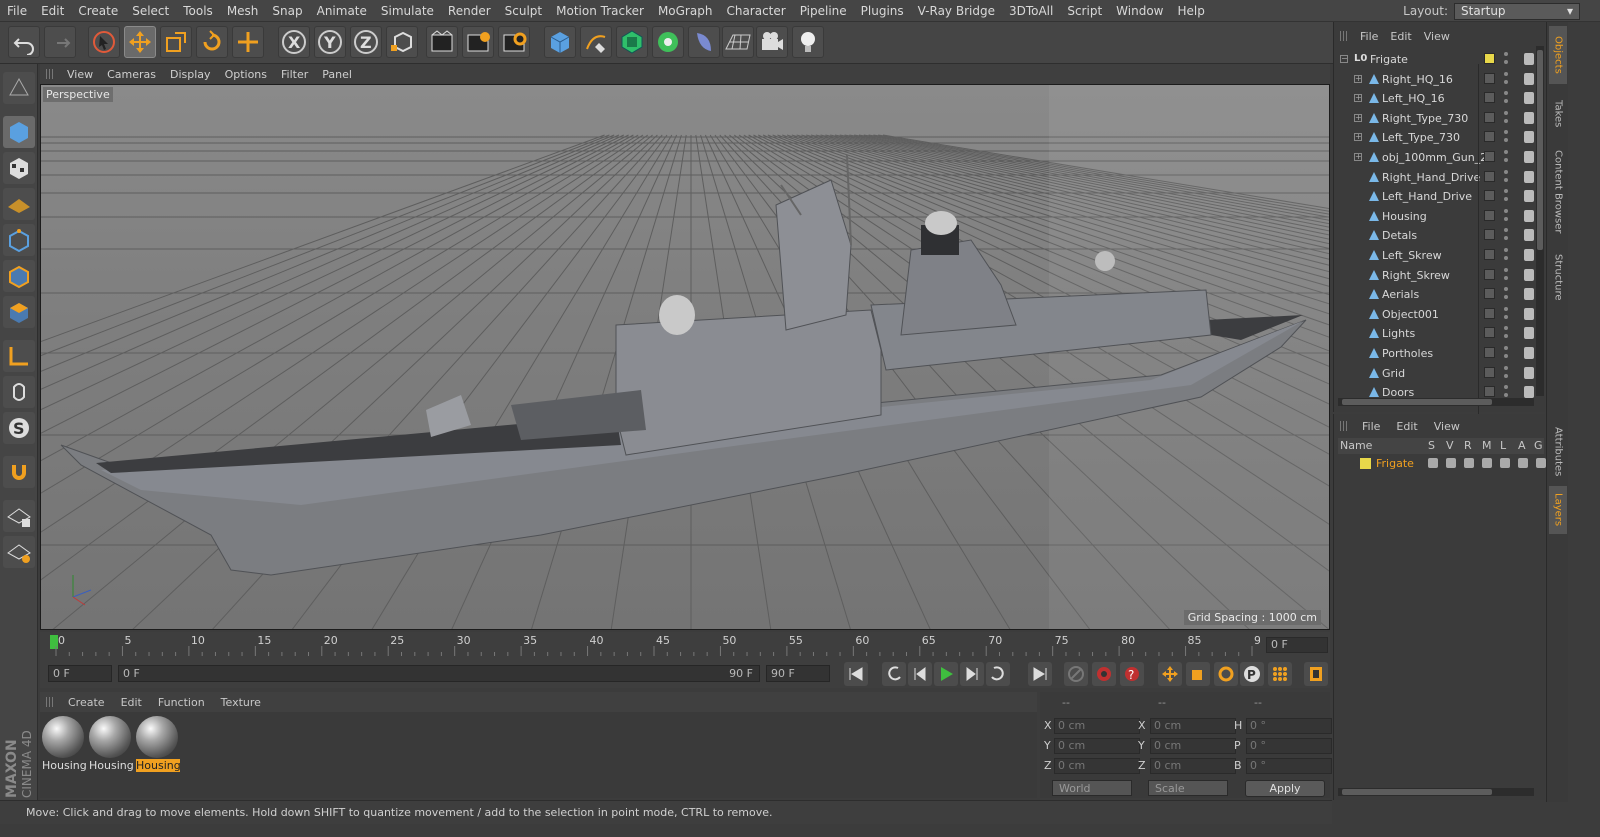 The width and height of the screenshot is (1600, 837). Describe the element at coordinates (972, 674) in the screenshot. I see `next-frame-button` at that location.